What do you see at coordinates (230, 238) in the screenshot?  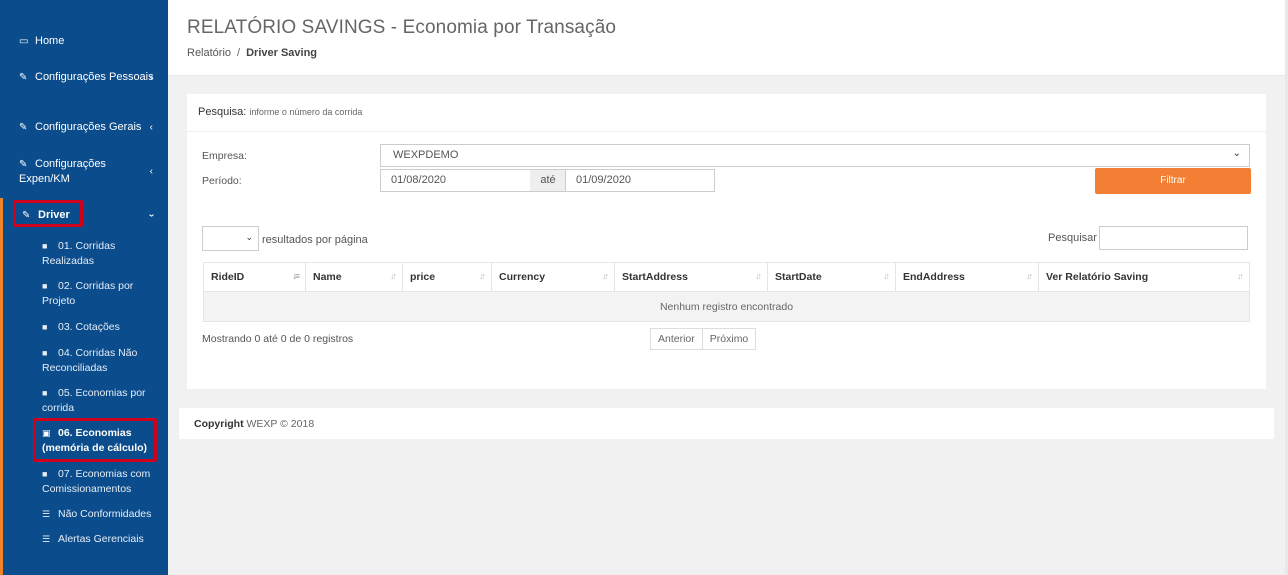 I see `page-length-select: ⌄` at bounding box center [230, 238].